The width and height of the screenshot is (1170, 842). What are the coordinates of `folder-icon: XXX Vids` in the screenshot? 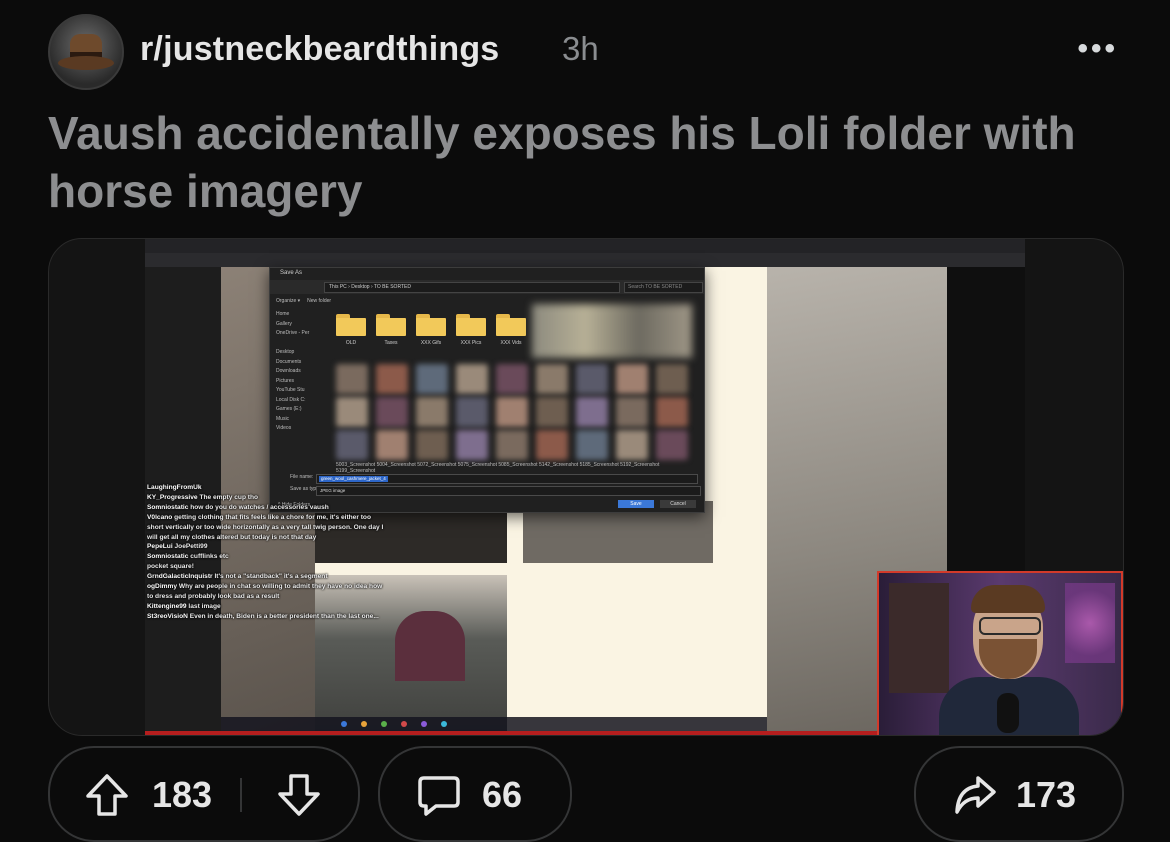 It's located at (511, 330).